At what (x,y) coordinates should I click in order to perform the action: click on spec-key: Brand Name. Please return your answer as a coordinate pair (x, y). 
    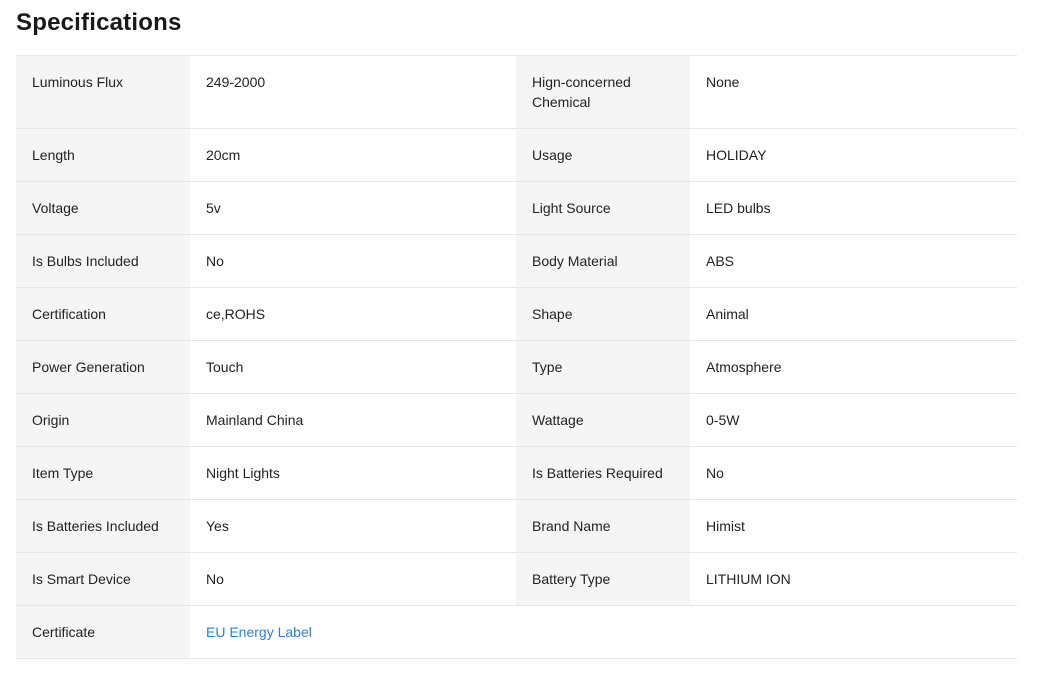
    Looking at the image, I should click on (603, 526).